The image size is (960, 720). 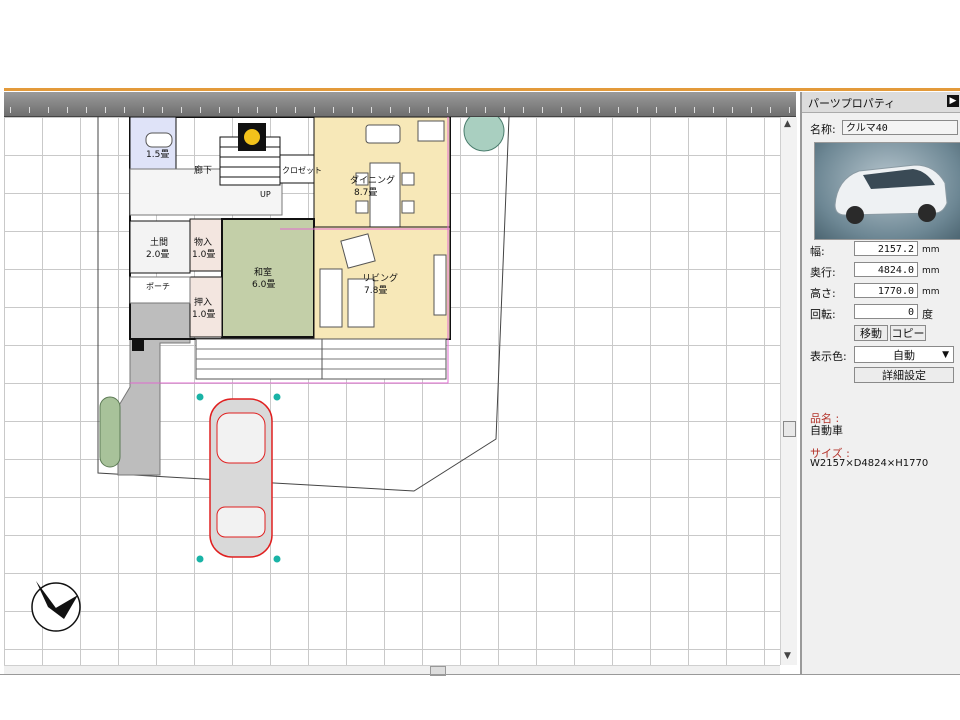 I want to click on car-preview-image, so click(x=887, y=191).